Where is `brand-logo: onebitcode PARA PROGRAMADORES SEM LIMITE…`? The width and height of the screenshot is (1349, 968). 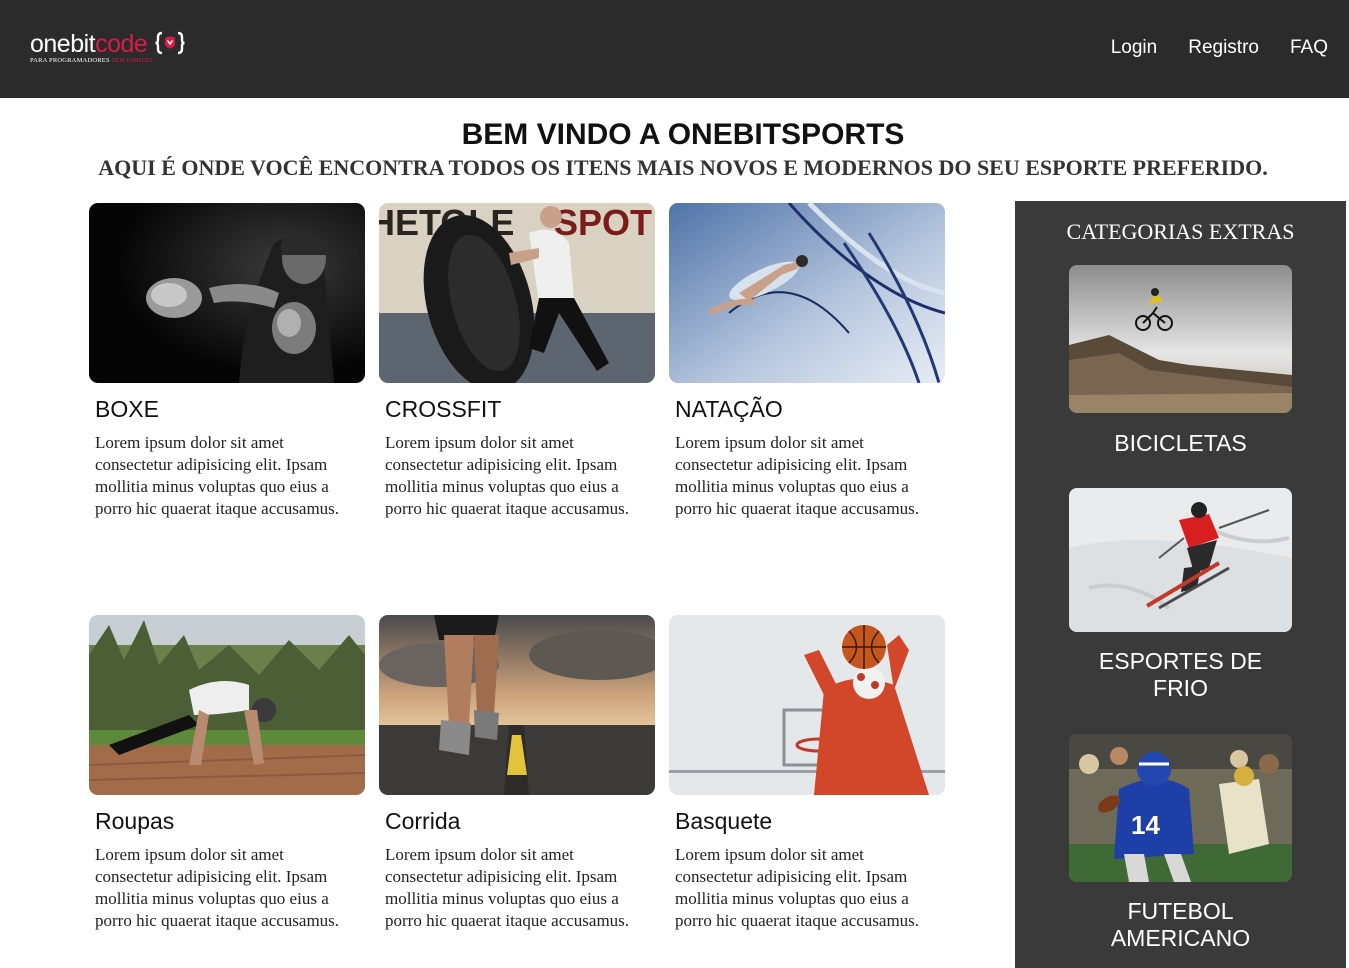 brand-logo: onebitcode PARA PROGRAMADORES SEM LIMITE… is located at coordinates (122, 50).